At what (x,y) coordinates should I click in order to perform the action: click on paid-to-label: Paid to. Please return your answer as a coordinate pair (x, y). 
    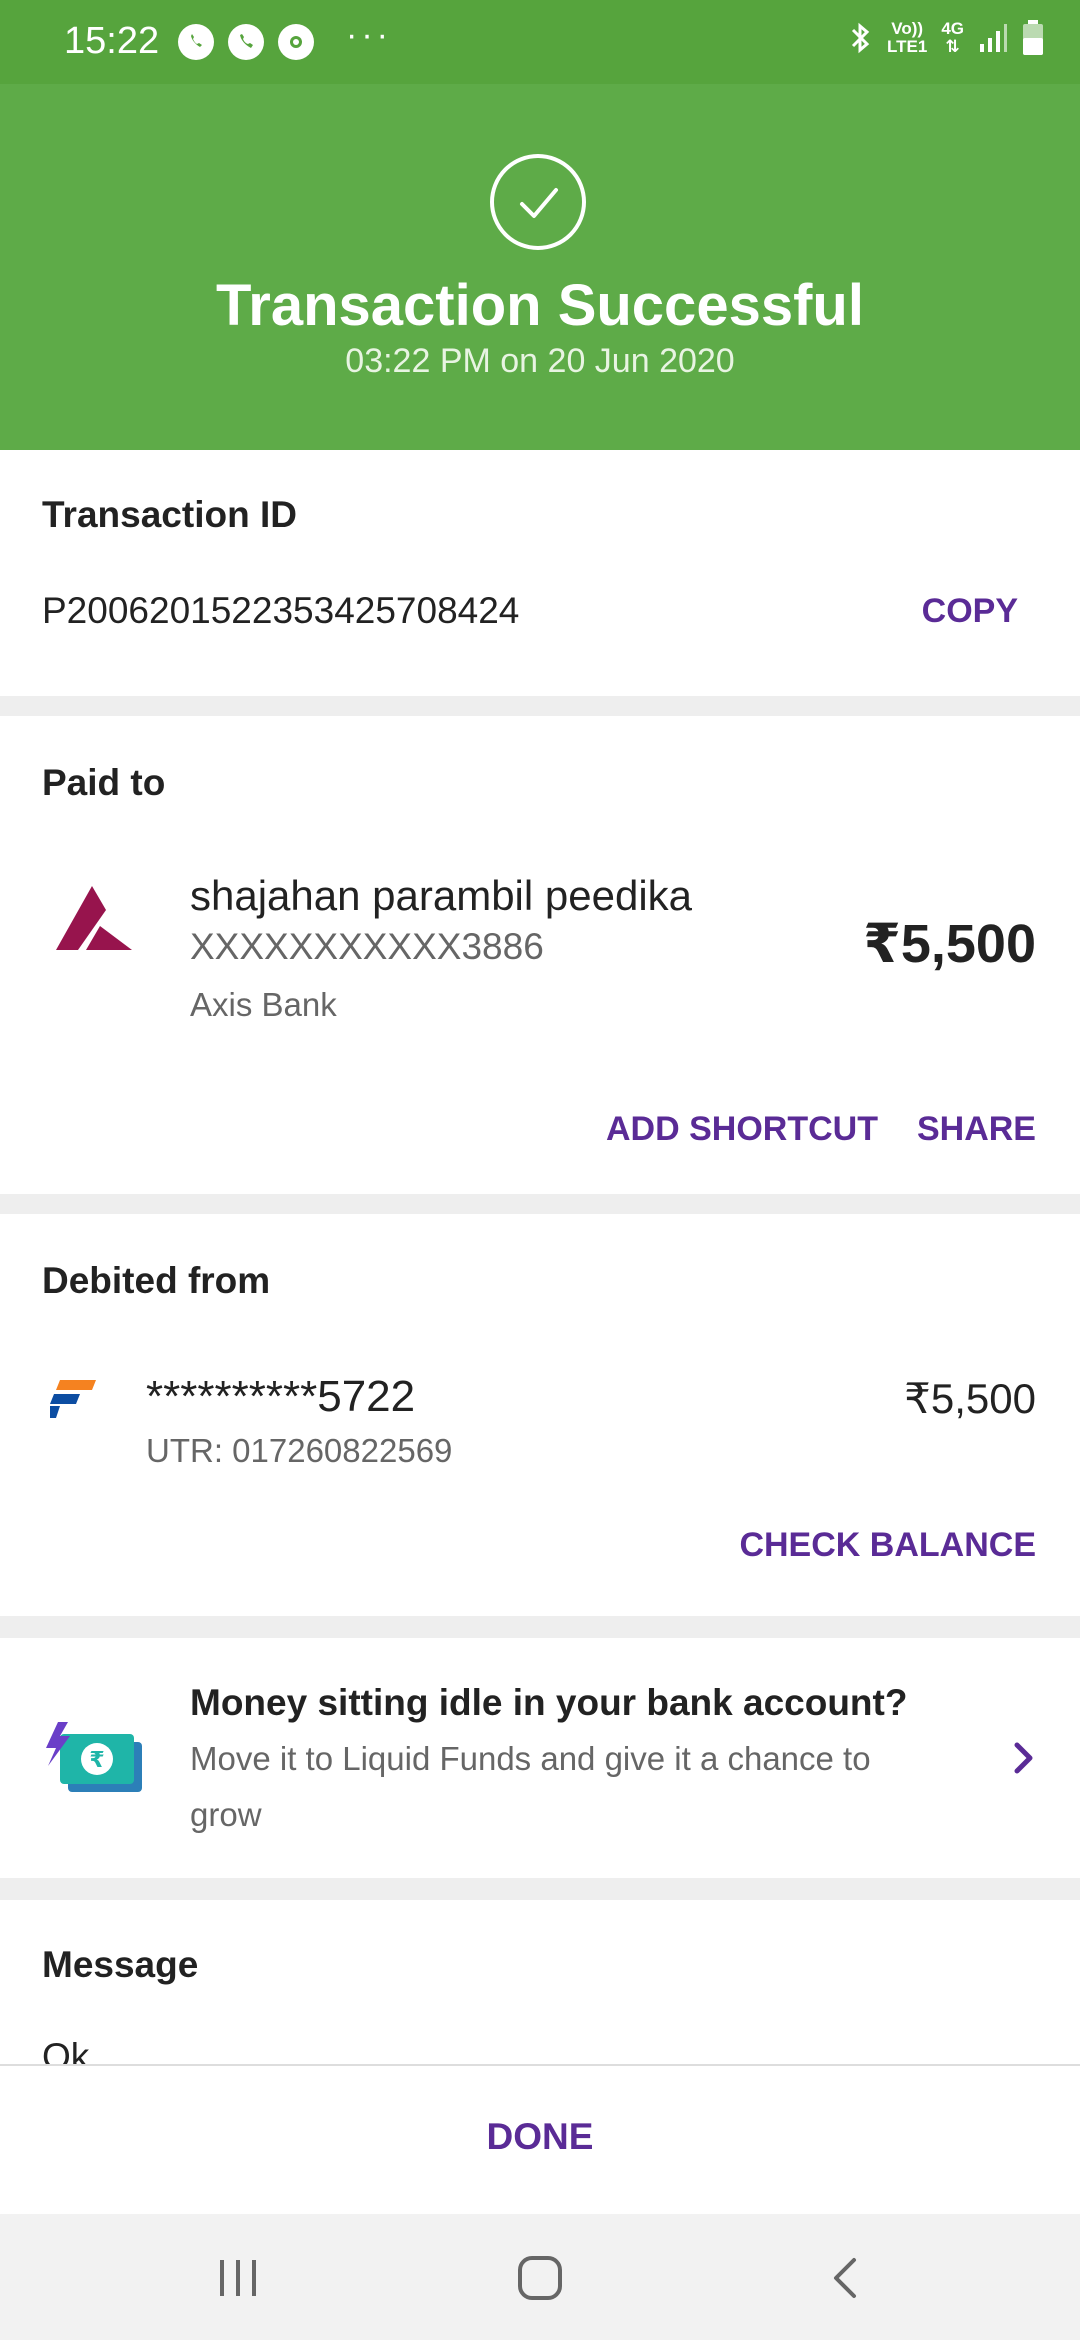
    Looking at the image, I should click on (104, 782).